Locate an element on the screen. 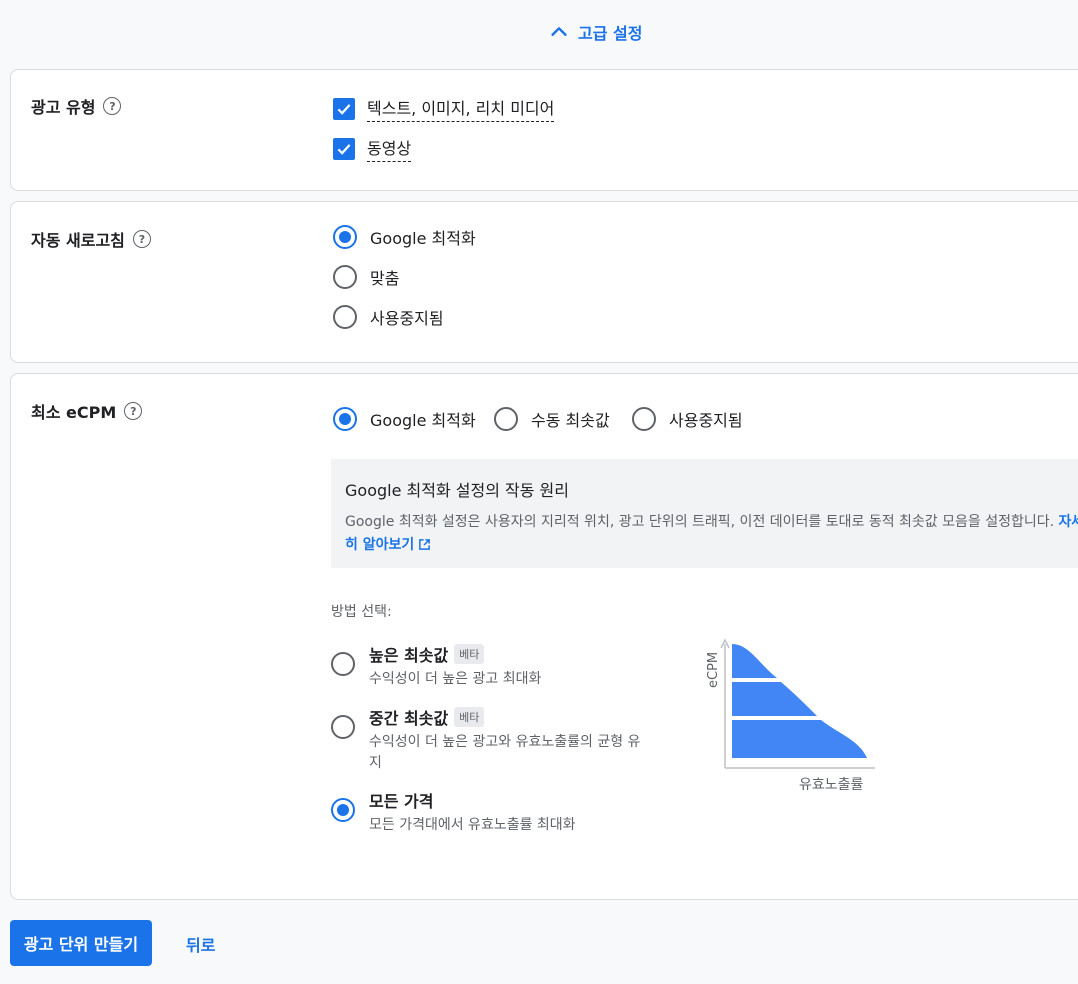  radio-ecpm-manual: 수동 최솟값 is located at coordinates (552, 419).